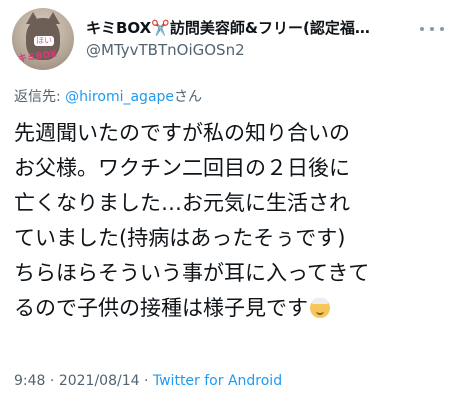 The height and width of the screenshot is (411, 460). I want to click on tweet-body-line: ちらほらそういう事が耳に入ってきて, so click(192, 273).